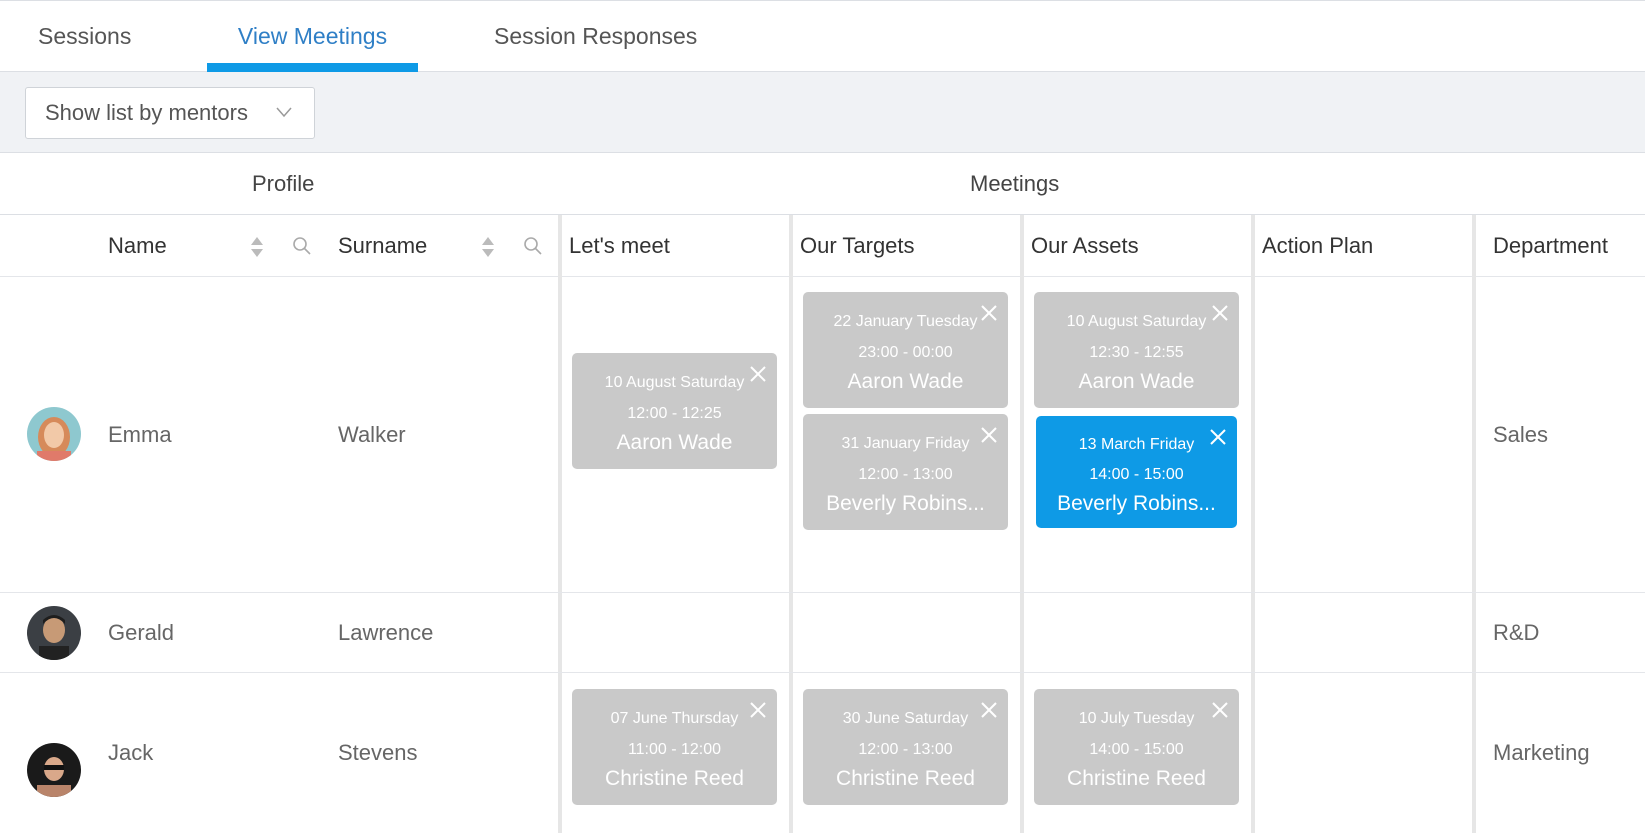  Describe the element at coordinates (383, 245) in the screenshot. I see `column-surname: Surname` at that location.